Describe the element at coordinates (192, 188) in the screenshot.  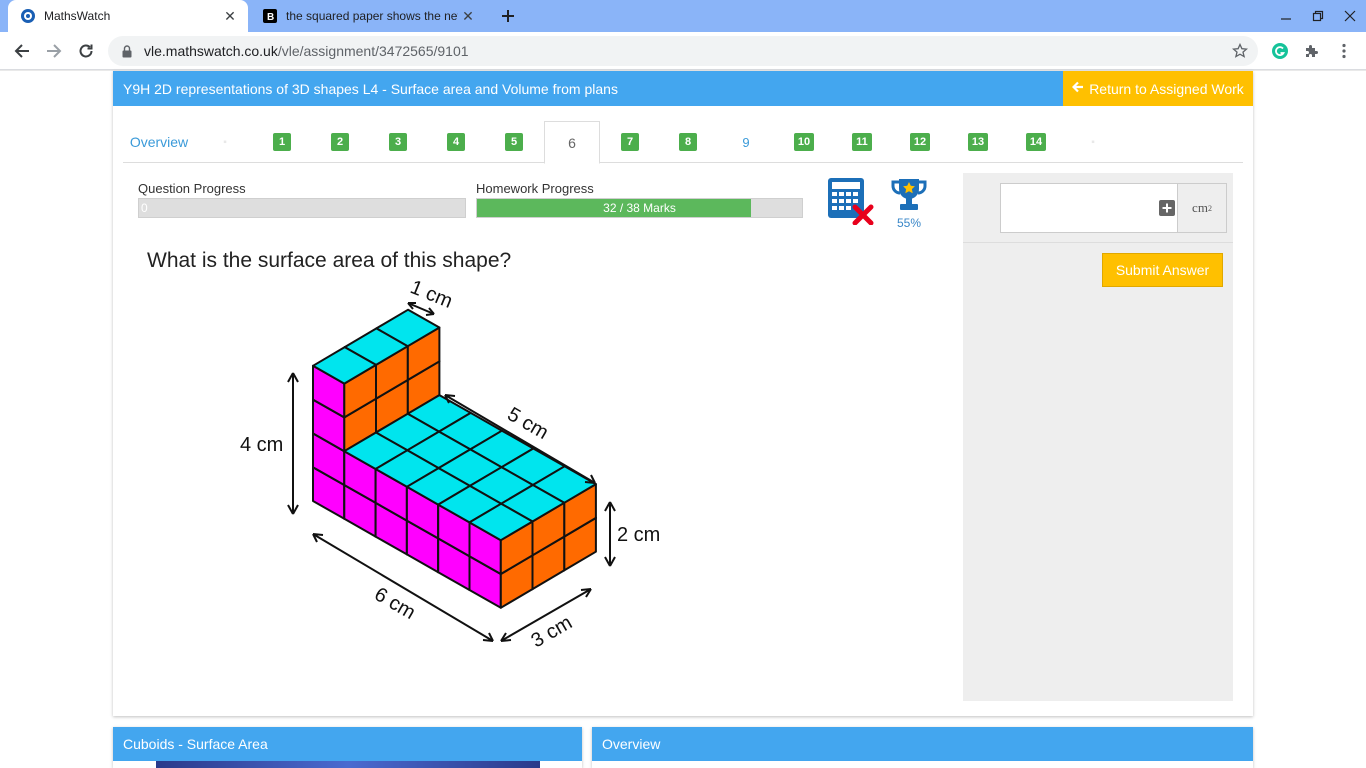
I see `question-progress-label: Question Progress` at that location.